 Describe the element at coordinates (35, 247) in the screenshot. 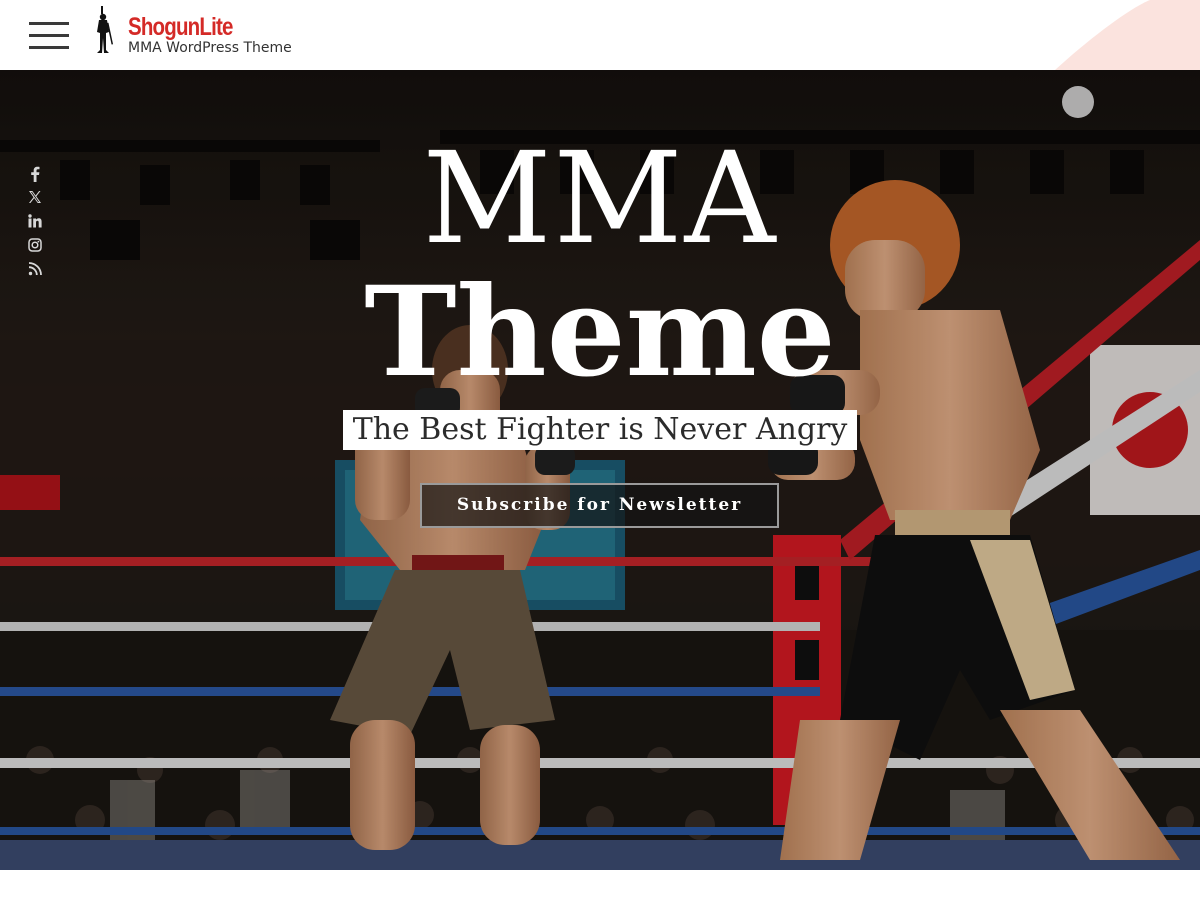

I see `instagram-icon` at that location.